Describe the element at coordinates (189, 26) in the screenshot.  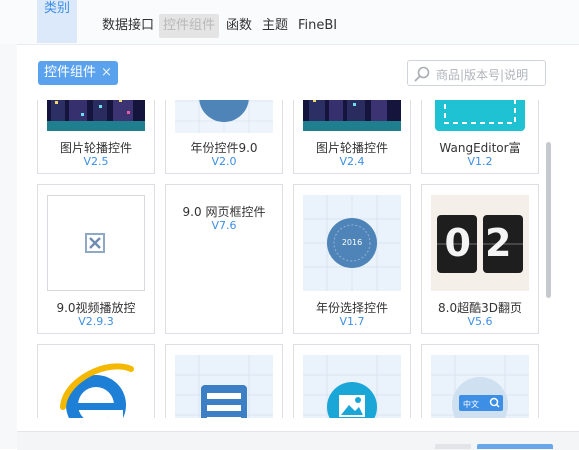
I see `tab-widget-components: 控件组件` at that location.